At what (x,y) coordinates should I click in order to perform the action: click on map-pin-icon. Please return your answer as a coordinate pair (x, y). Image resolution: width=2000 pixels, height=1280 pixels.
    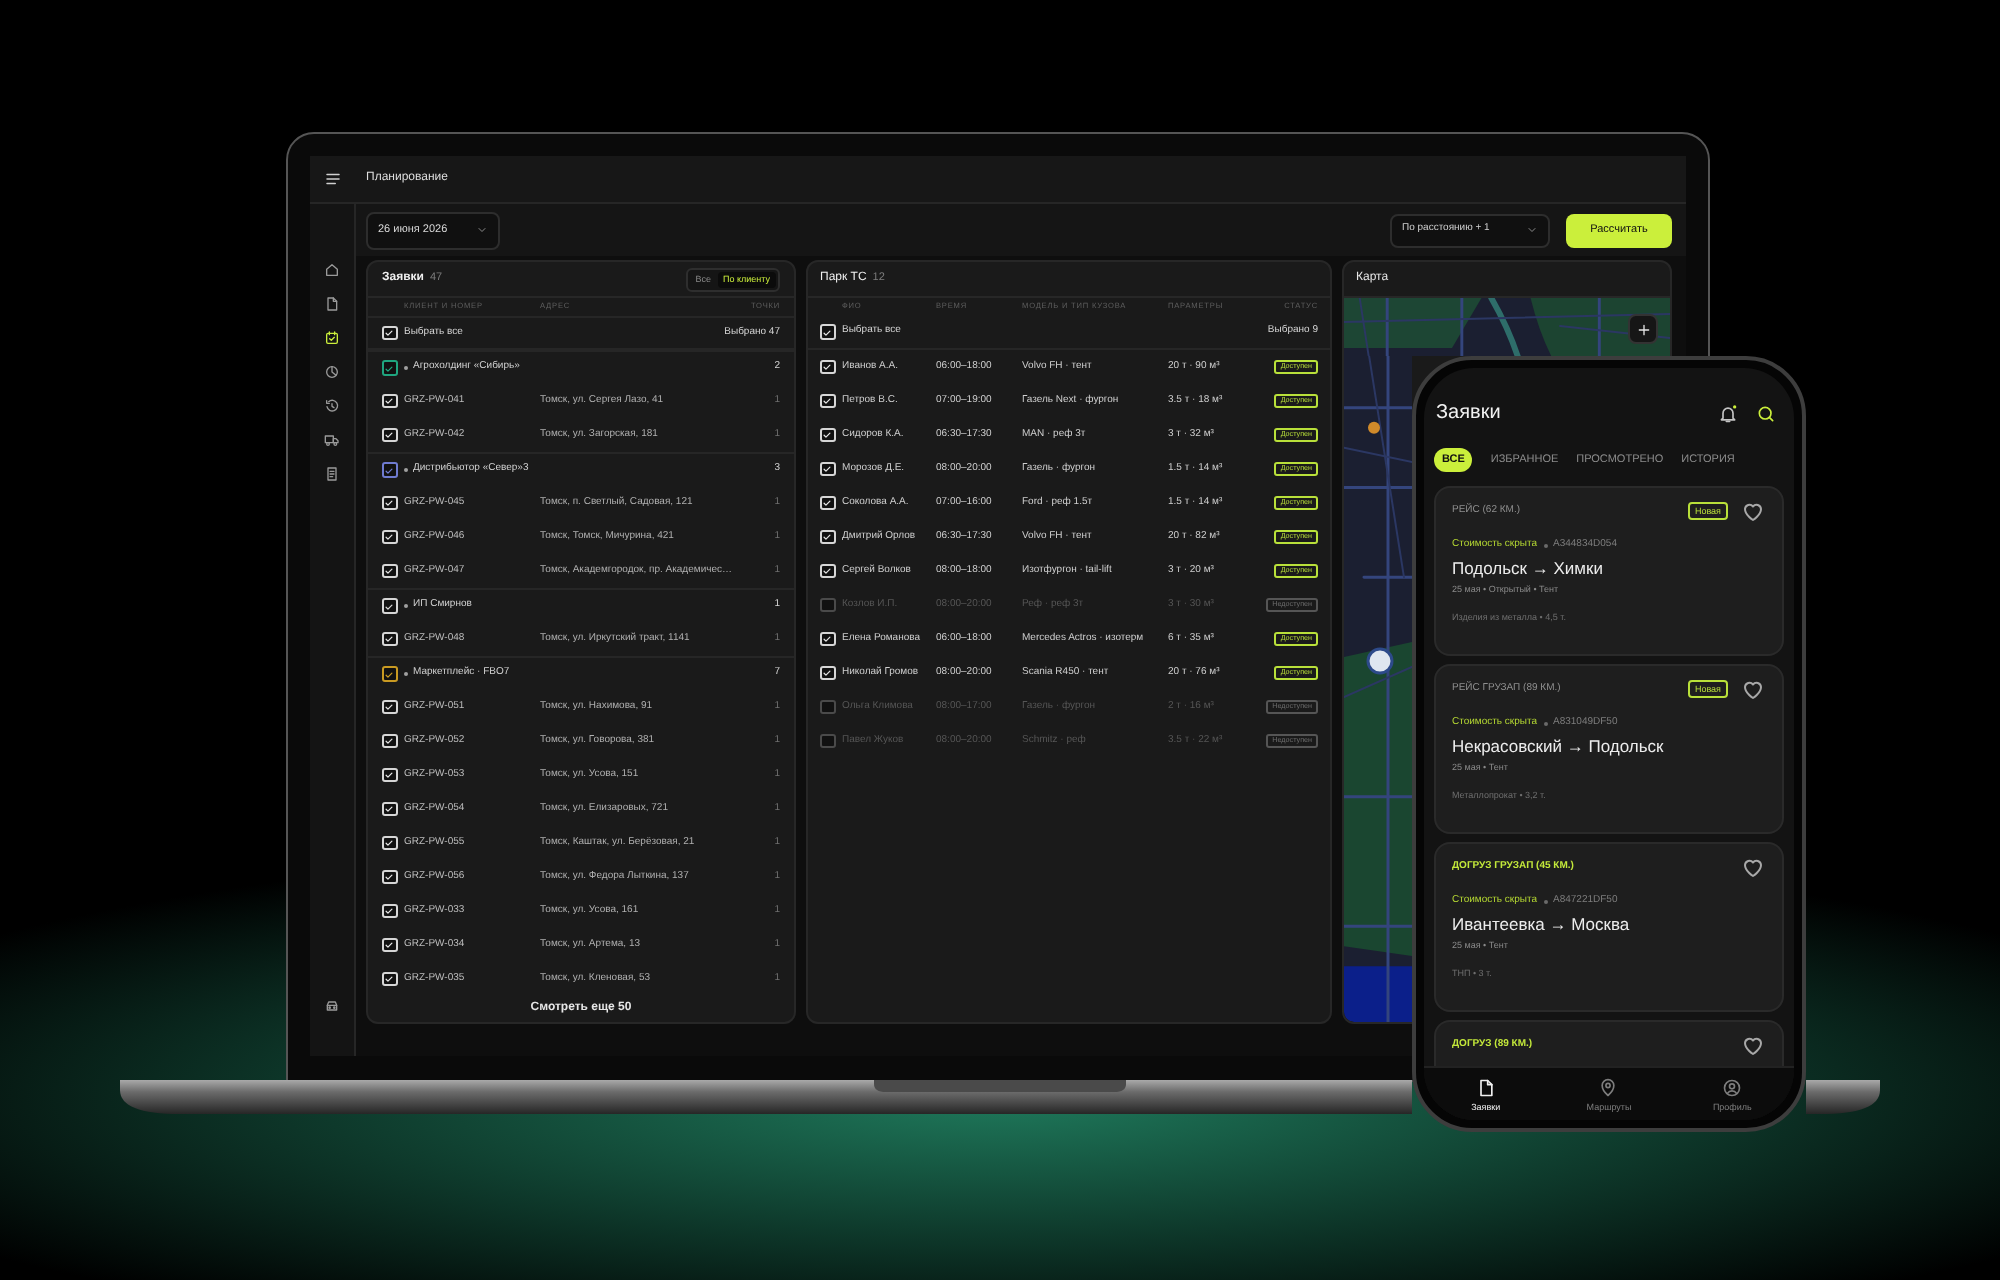
    Looking at the image, I should click on (1608, 1087).